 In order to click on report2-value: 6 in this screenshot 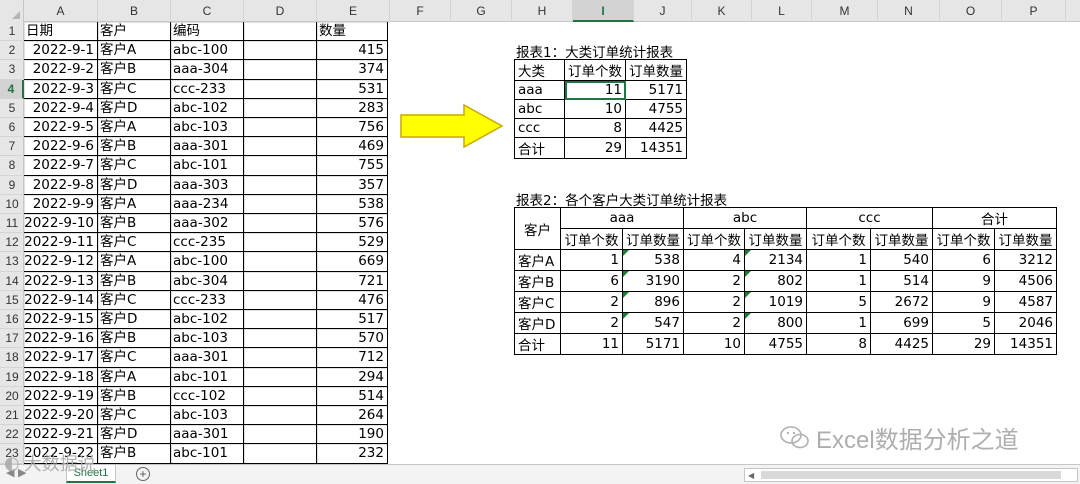, I will do `click(591, 281)`.